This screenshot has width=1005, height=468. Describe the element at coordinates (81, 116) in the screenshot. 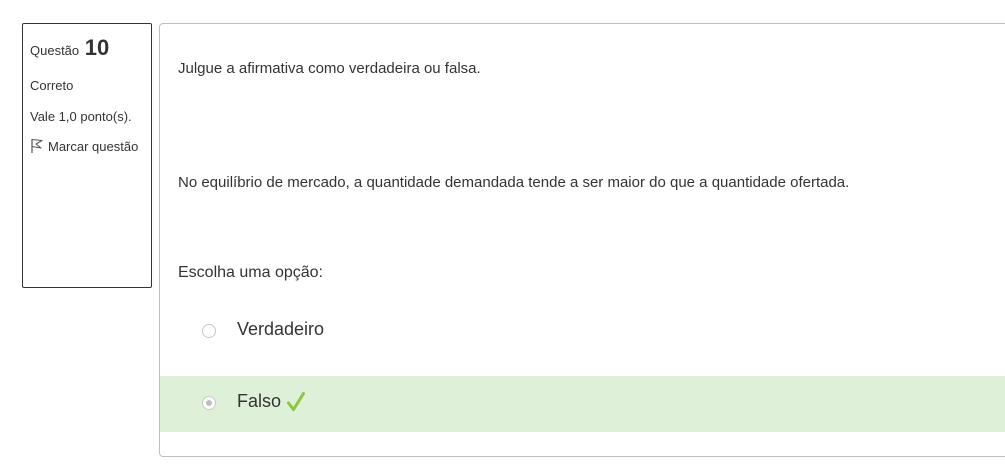

I see `question-grade: Vale 1,0 ponto(s).` at that location.